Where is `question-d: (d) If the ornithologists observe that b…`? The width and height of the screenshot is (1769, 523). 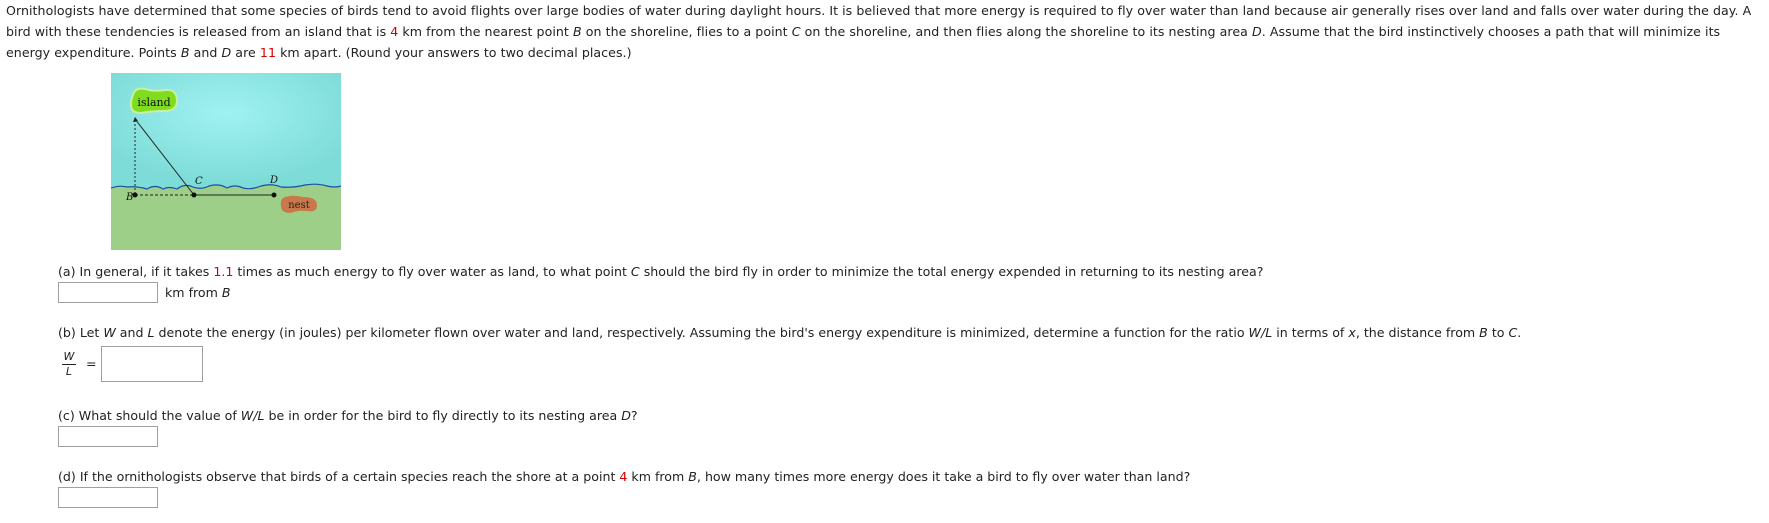
question-d: (d) If the ornithologists observe that b… is located at coordinates (624, 476).